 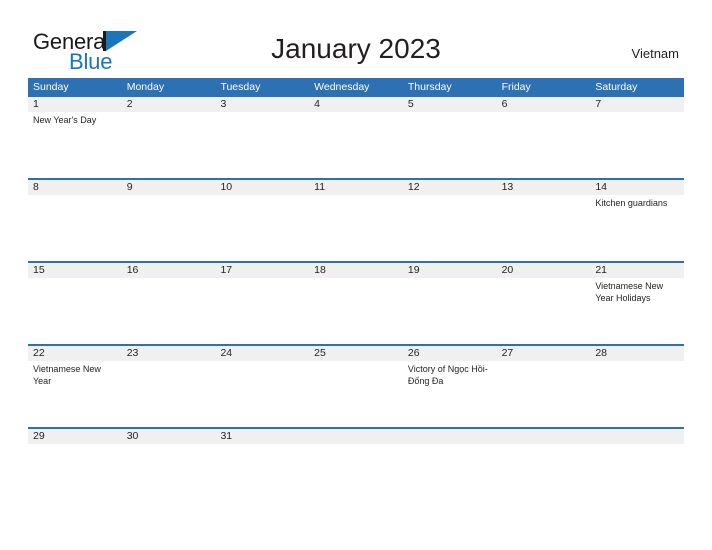 I want to click on day-number: 4, so click(x=317, y=104).